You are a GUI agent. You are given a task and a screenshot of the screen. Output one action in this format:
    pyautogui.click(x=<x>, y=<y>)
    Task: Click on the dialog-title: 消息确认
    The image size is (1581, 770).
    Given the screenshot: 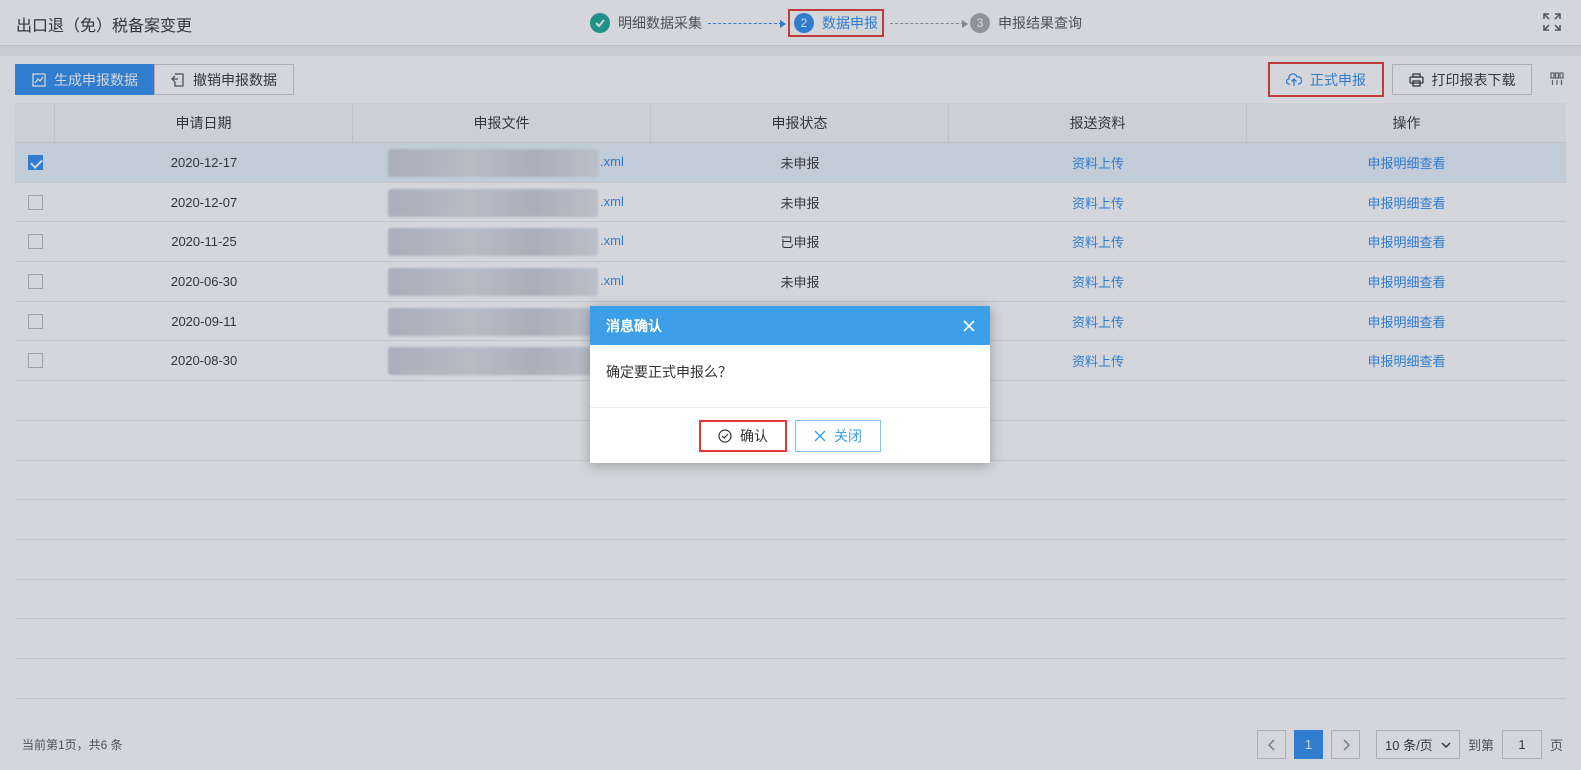 What is the action you would take?
    pyautogui.click(x=634, y=325)
    